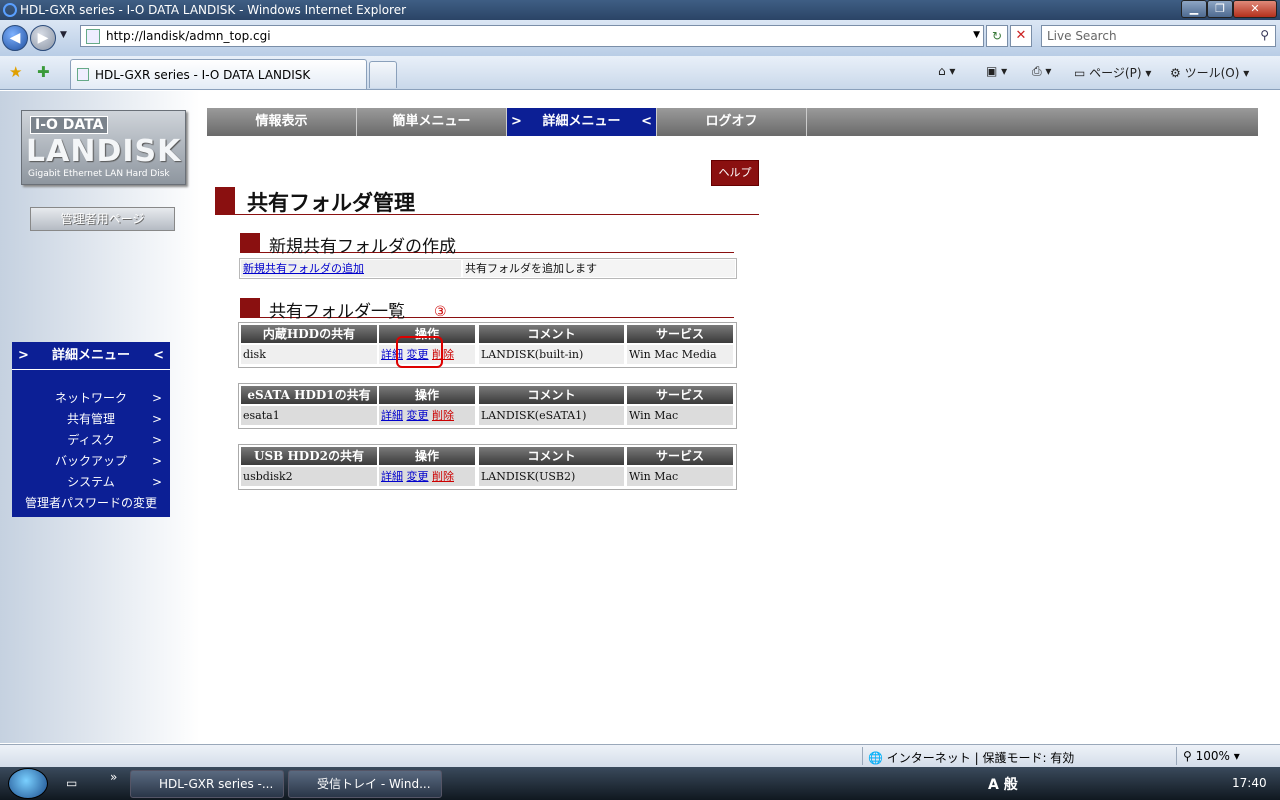  I want to click on table-header: 内蔵HDDの共有, so click(309, 334).